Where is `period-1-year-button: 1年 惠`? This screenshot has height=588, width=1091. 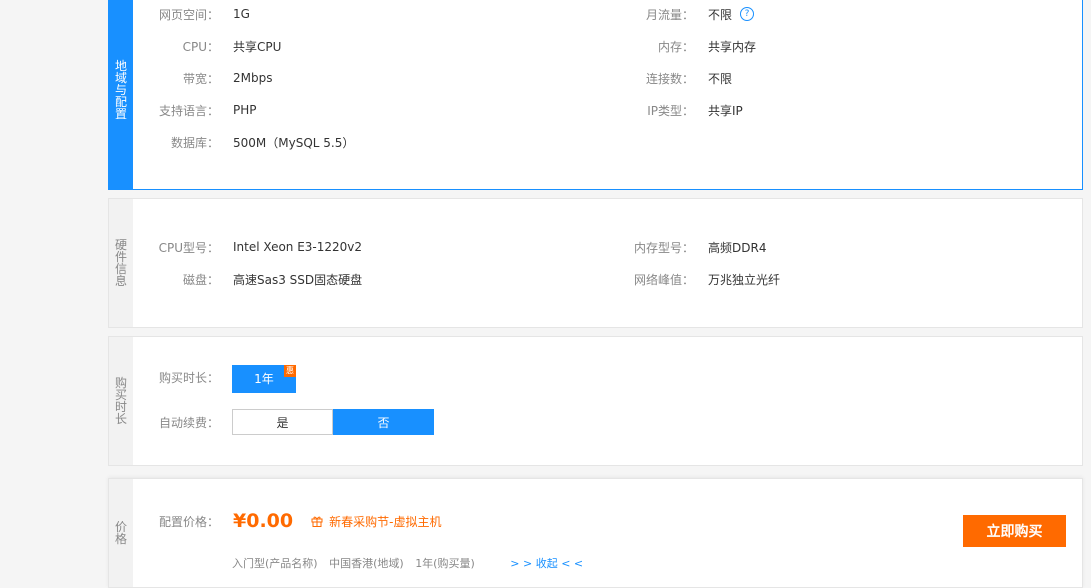
period-1-year-button: 1年 惠 is located at coordinates (264, 379).